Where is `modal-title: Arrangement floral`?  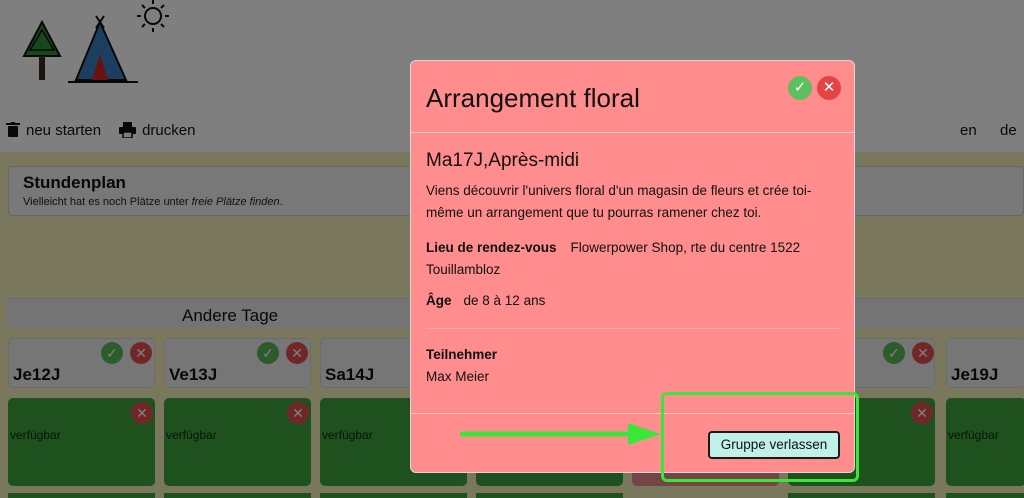 modal-title: Arrangement floral is located at coordinates (533, 98).